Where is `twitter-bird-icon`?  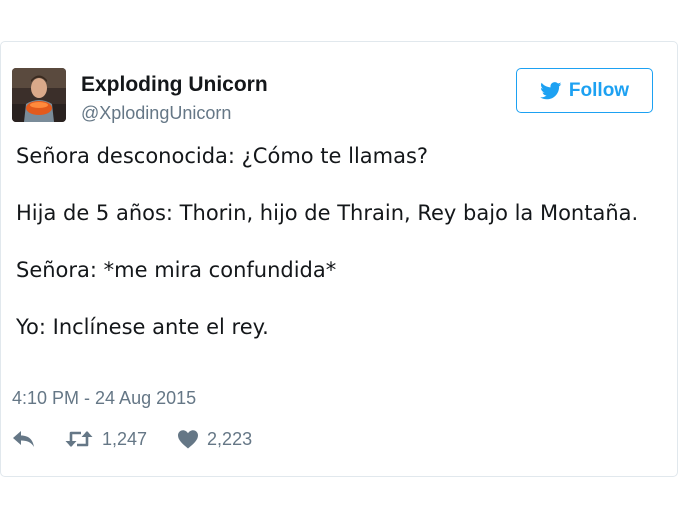 twitter-bird-icon is located at coordinates (551, 90).